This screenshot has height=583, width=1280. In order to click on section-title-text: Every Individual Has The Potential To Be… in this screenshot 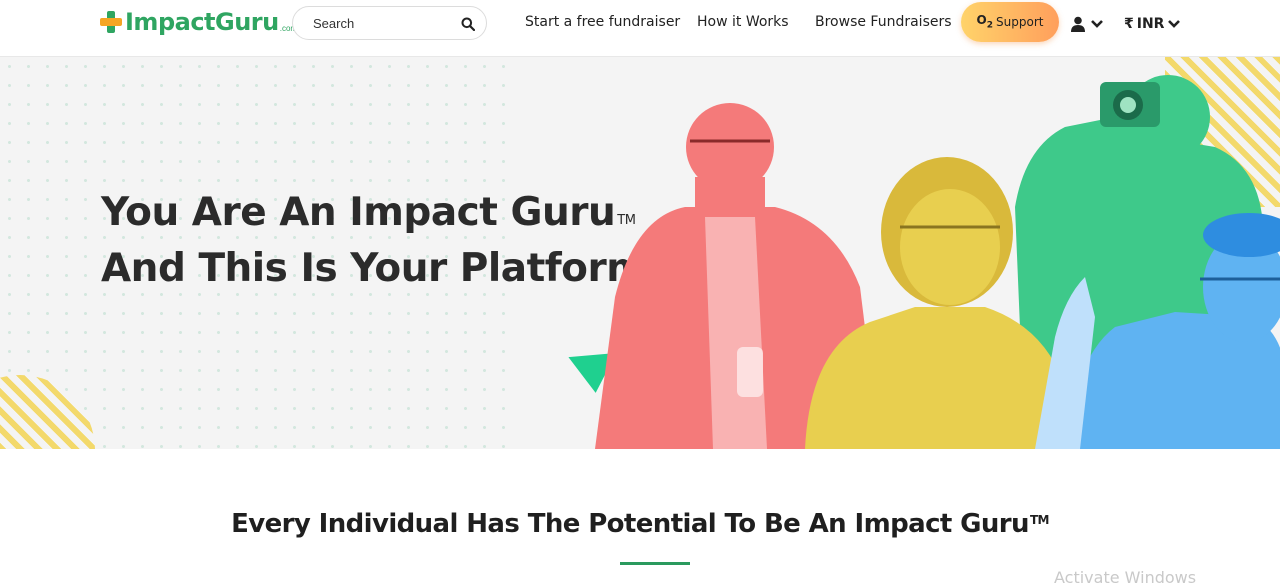, I will do `click(630, 524)`.